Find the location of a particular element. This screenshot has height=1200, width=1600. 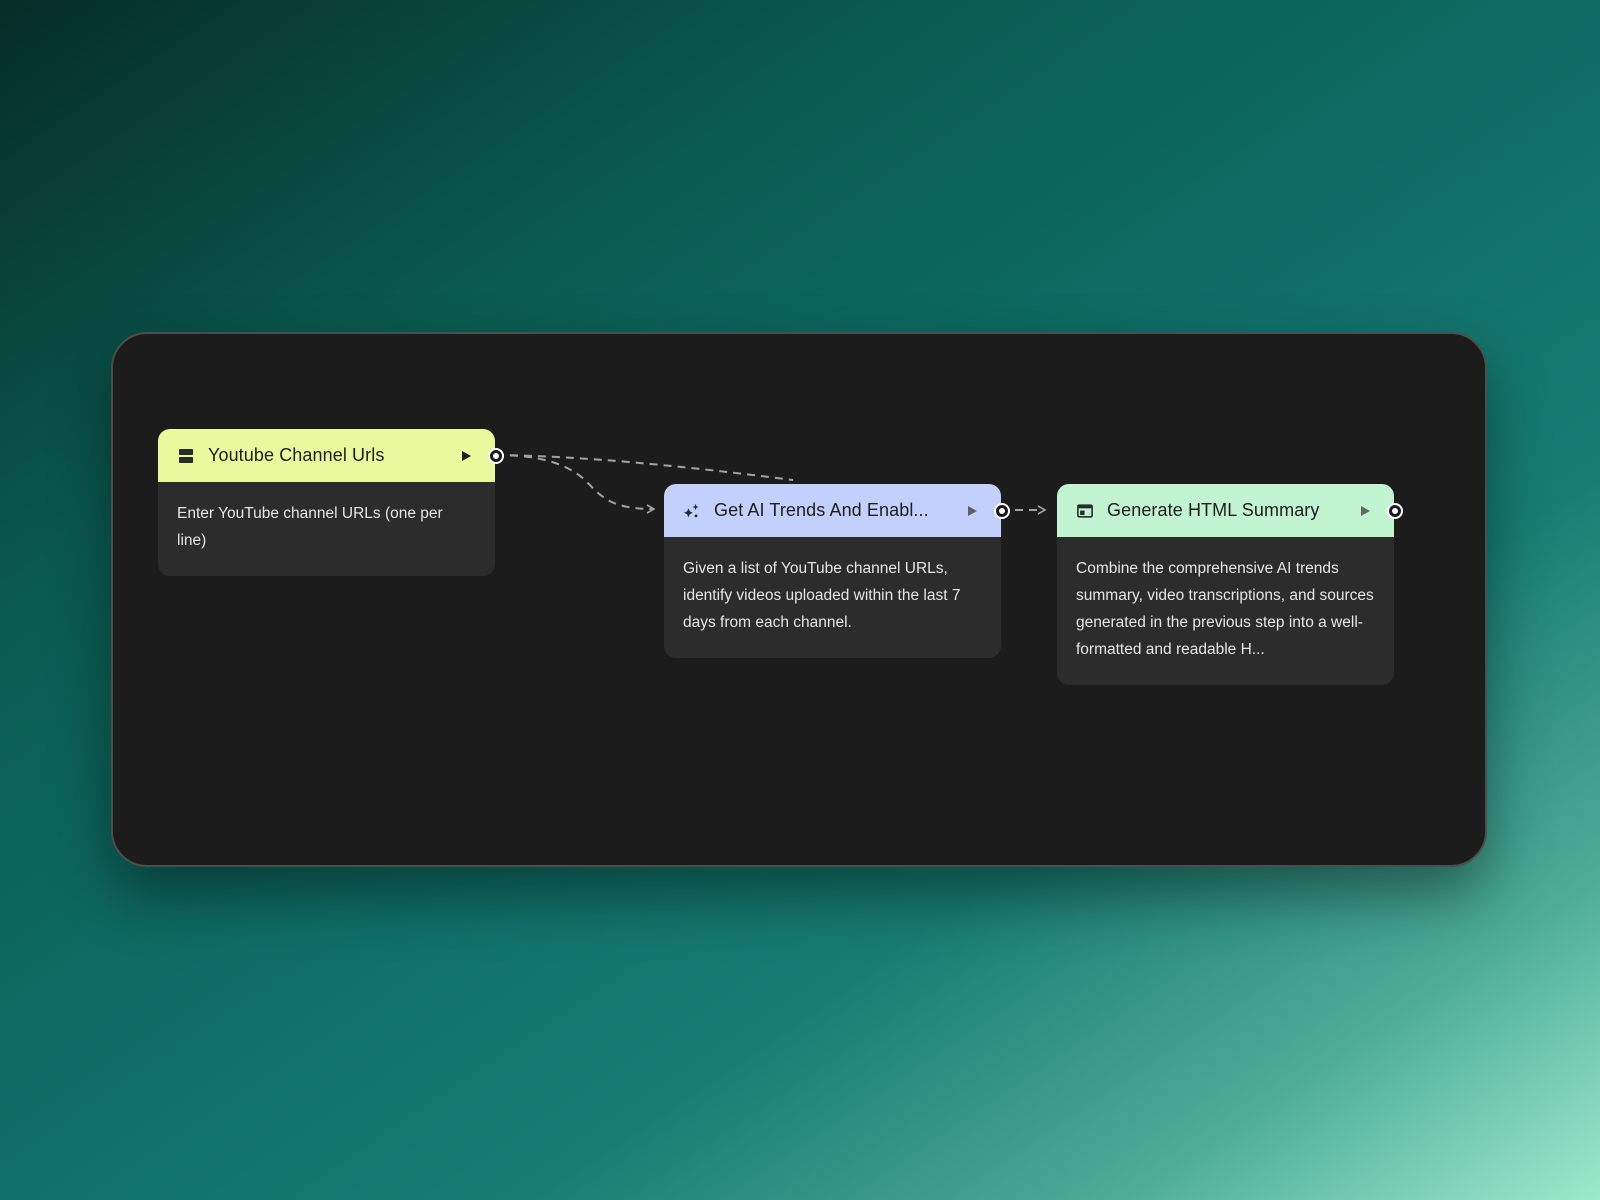

node-title: Generate HTML Summary is located at coordinates (1213, 510).